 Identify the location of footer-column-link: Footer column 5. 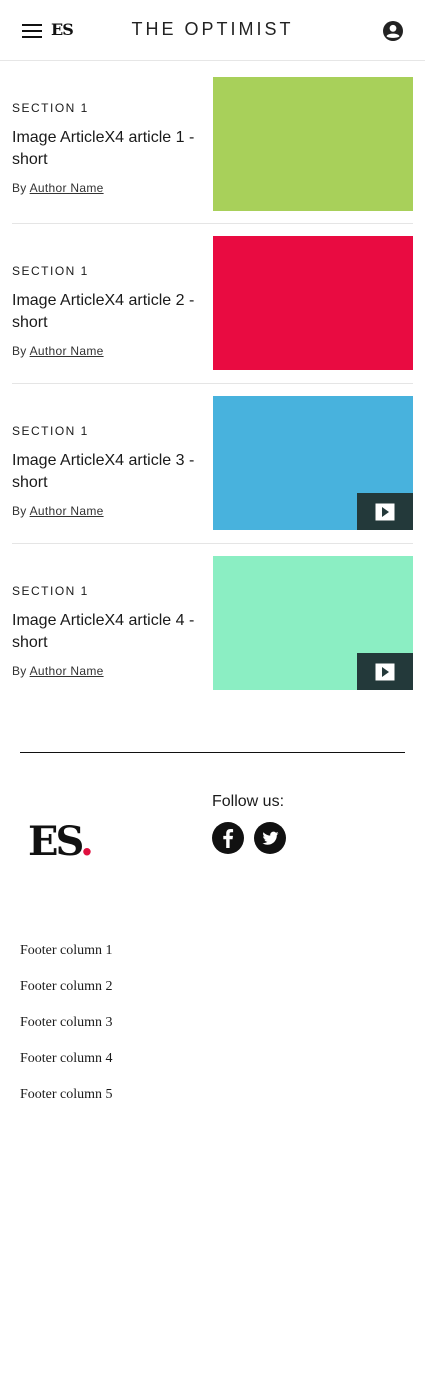
(66, 1104).